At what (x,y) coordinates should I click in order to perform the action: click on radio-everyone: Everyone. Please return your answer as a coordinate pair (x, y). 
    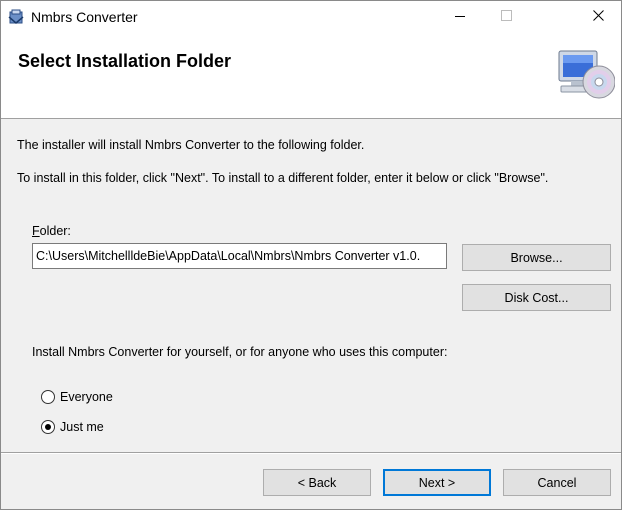
    Looking at the image, I should click on (77, 397).